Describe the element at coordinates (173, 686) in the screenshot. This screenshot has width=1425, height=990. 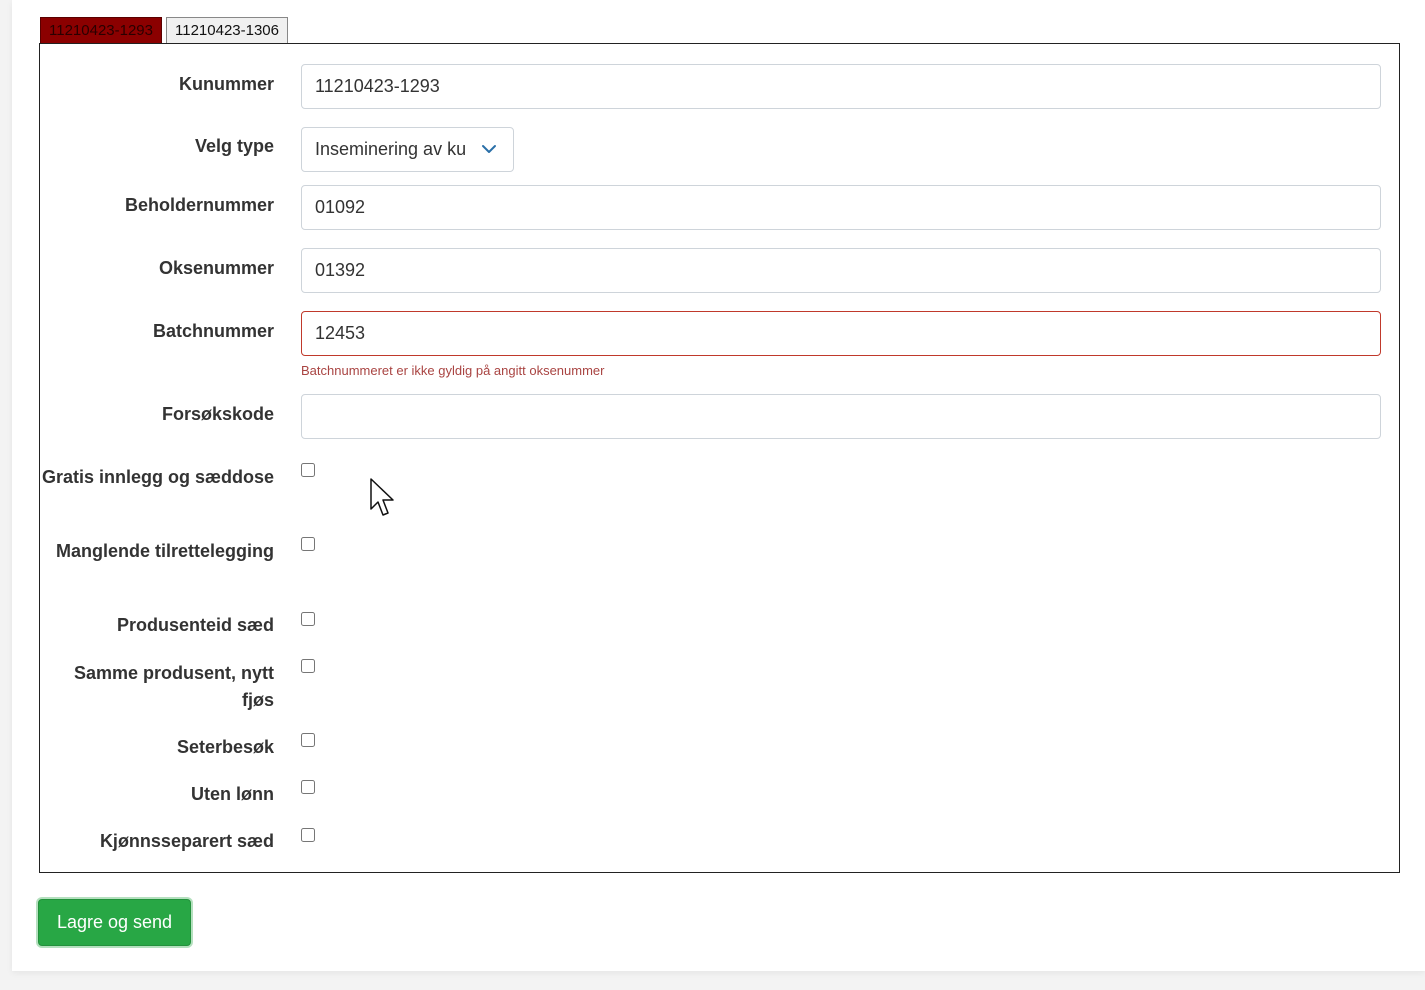
I see `samme-produsent-label: Samme produsent, nytt fjøs` at that location.